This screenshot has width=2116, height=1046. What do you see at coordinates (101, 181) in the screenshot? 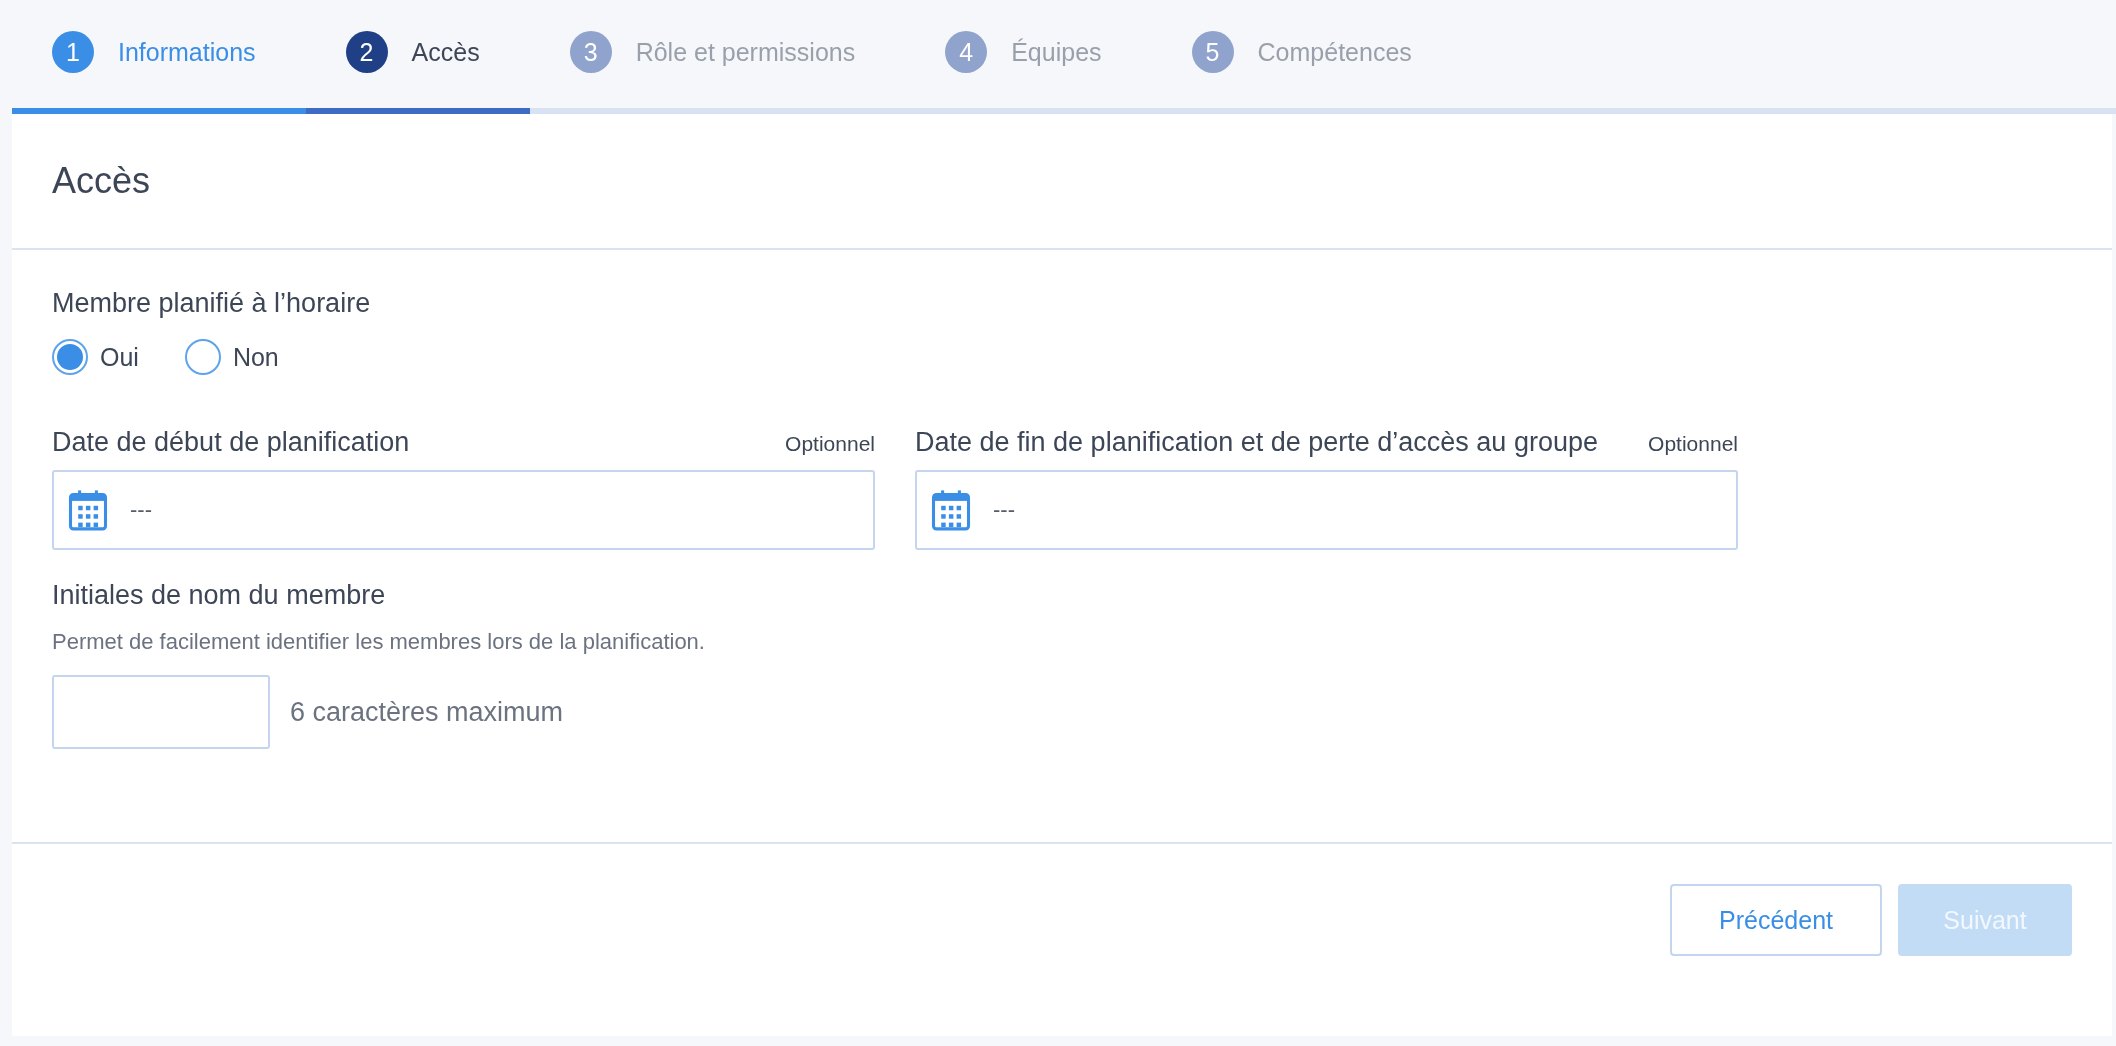
I see `card-title: Accès` at bounding box center [101, 181].